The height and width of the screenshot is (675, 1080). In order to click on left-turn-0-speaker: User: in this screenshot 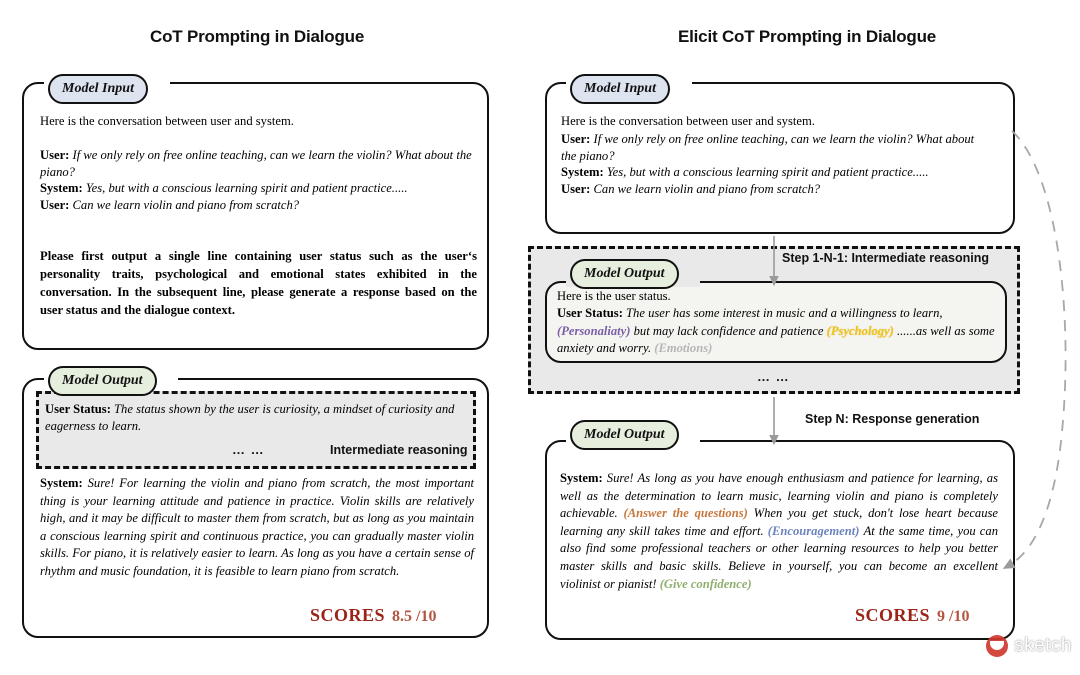, I will do `click(55, 155)`.